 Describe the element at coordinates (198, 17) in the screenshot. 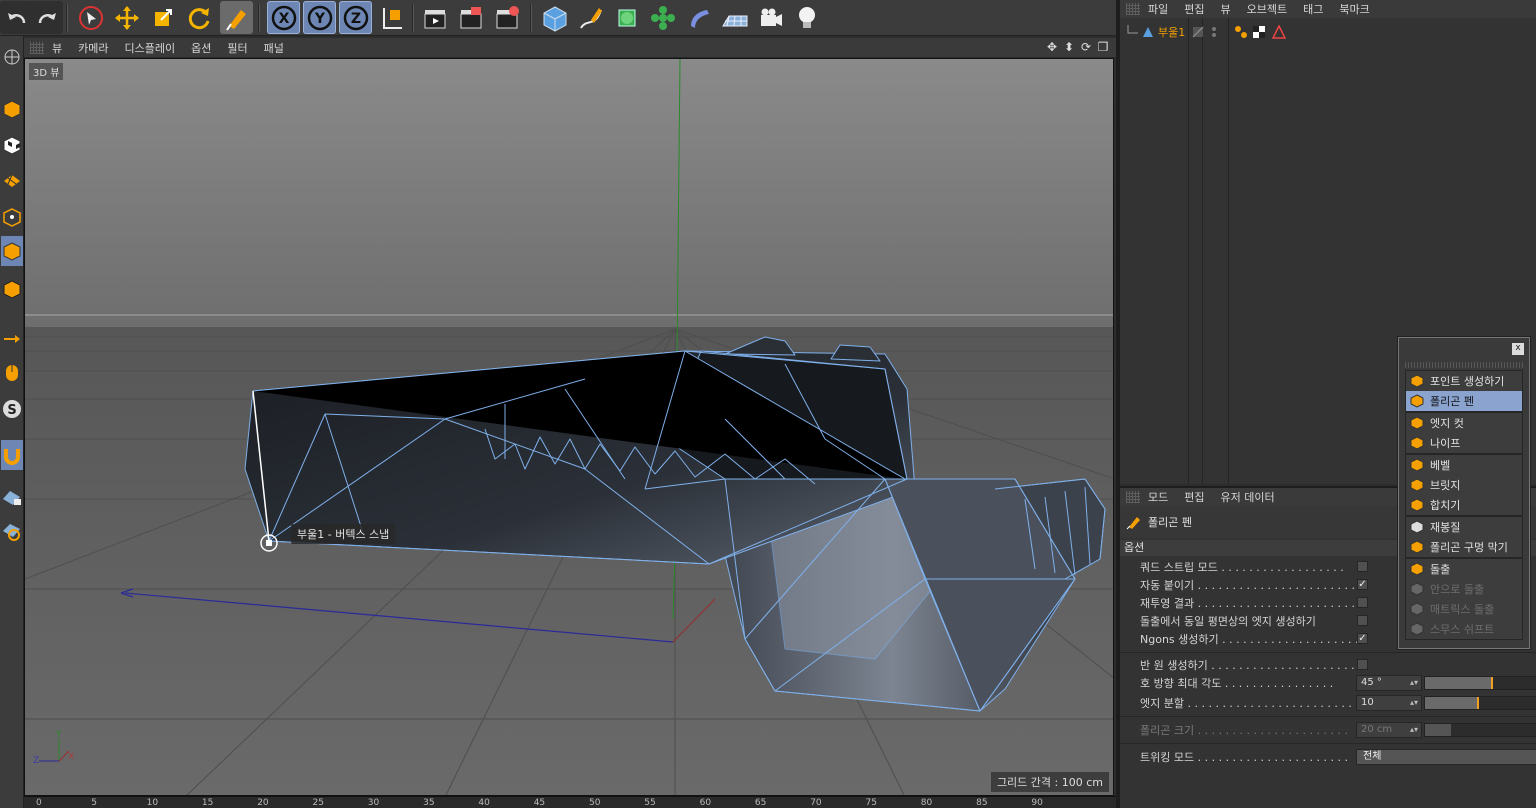

I see `rotate-tool-button` at that location.